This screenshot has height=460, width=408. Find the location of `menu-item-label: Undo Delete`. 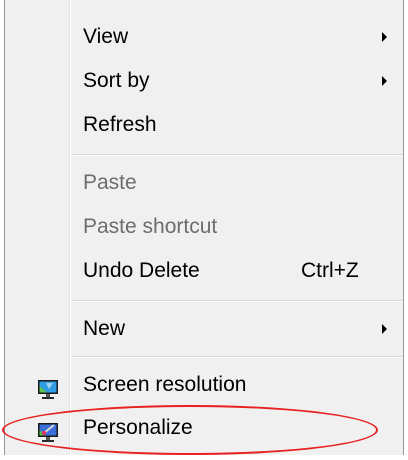

menu-item-label: Undo Delete is located at coordinates (141, 270).